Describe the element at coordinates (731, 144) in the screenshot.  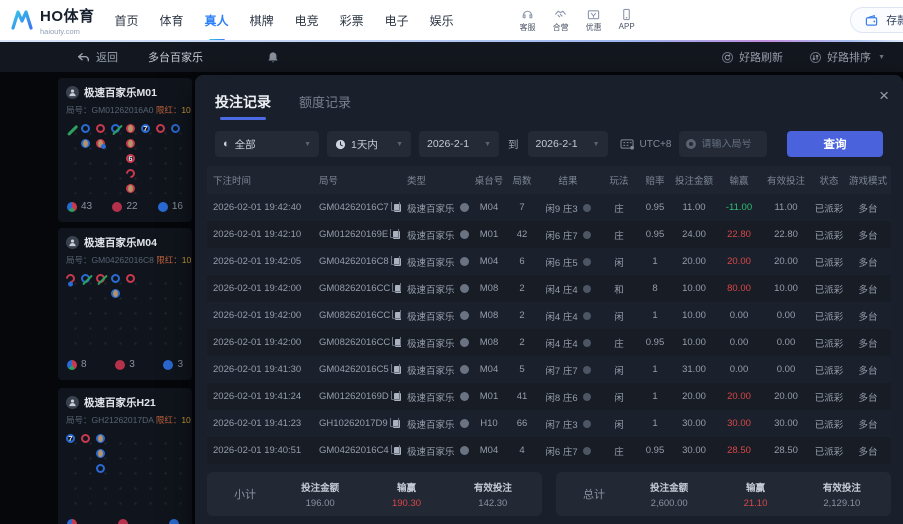
I see `round-number-input` at that location.